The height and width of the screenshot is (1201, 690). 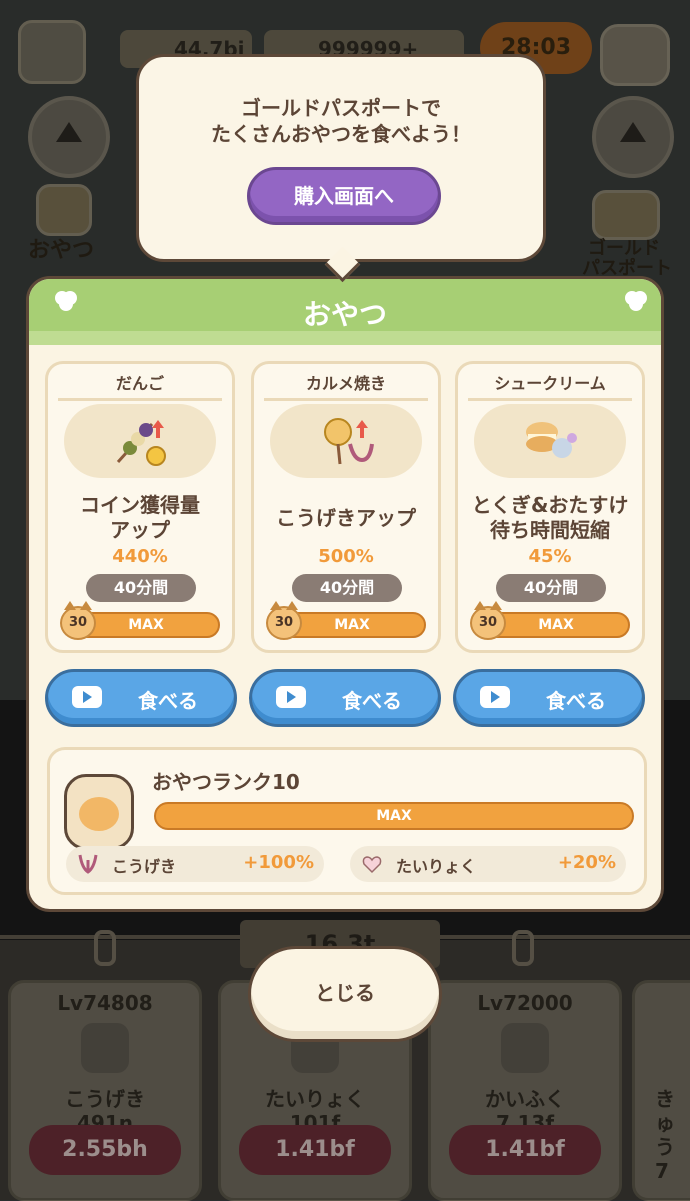 What do you see at coordinates (346, 385) in the screenshot?
I see `snack-name: カルメ焼き` at bounding box center [346, 385].